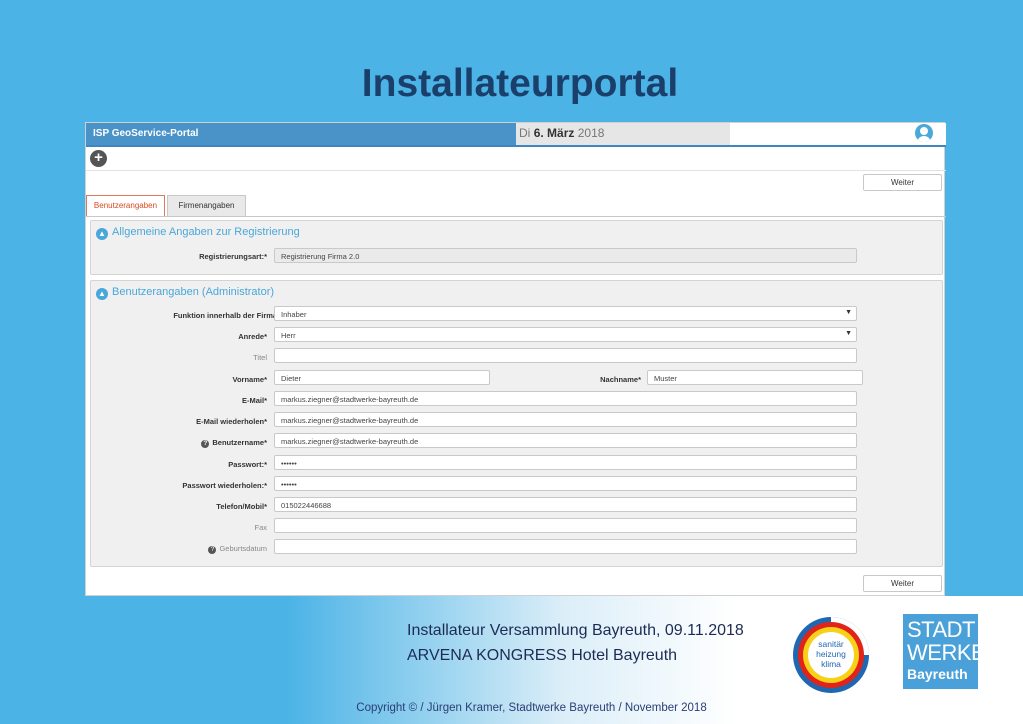 This screenshot has width=1023, height=724. Describe the element at coordinates (249, 379) in the screenshot. I see `first-name-label: Vorname*` at that location.